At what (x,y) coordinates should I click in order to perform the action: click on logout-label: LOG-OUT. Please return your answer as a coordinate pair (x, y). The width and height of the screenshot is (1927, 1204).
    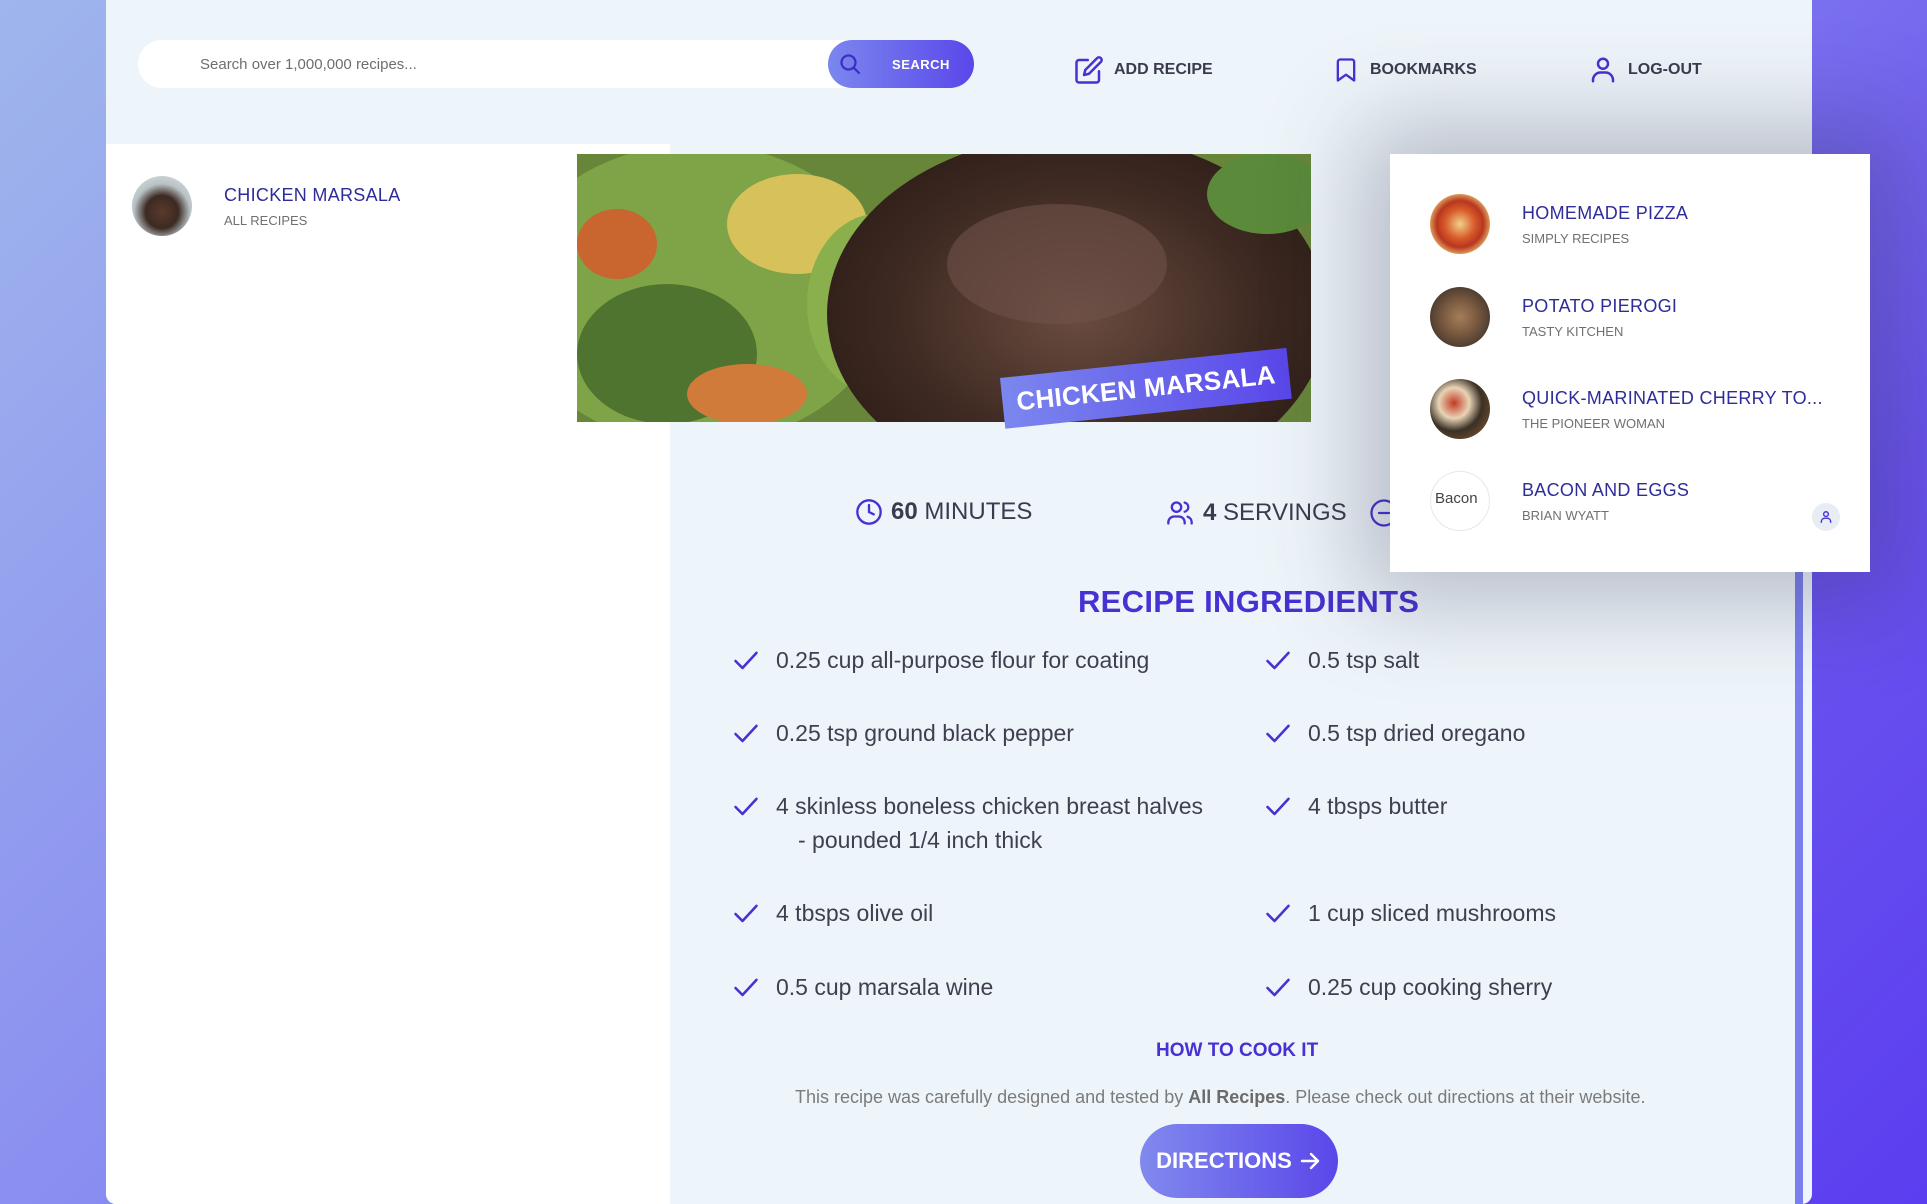
    Looking at the image, I should click on (1665, 69).